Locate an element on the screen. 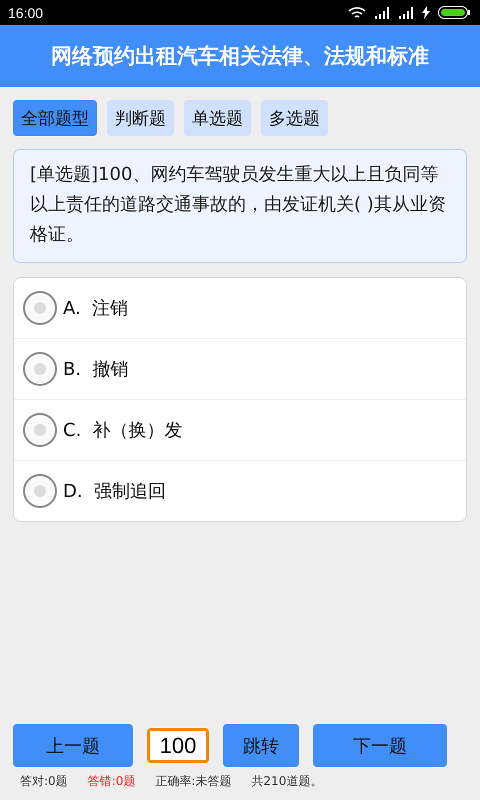 Image resolution: width=480 pixels, height=800 pixels. wifi-icon is located at coordinates (357, 12).